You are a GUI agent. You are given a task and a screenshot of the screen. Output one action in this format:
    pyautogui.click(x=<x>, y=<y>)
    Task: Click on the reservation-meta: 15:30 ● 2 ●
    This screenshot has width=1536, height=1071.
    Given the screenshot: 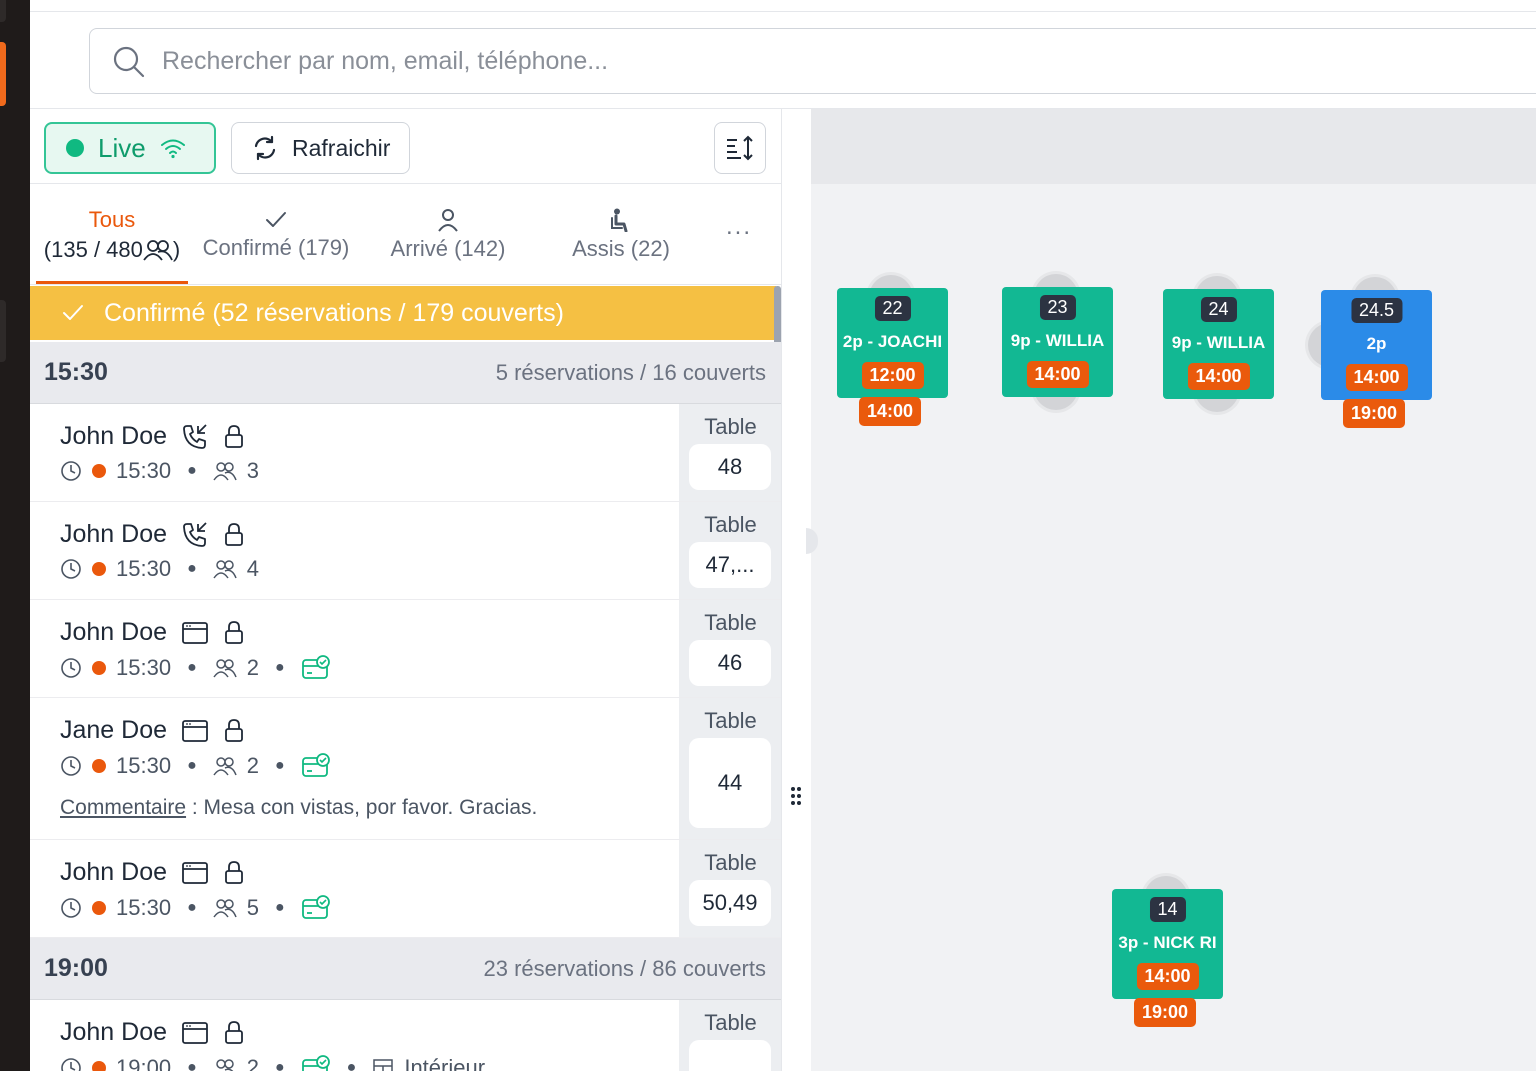 What is the action you would take?
    pyautogui.click(x=195, y=668)
    